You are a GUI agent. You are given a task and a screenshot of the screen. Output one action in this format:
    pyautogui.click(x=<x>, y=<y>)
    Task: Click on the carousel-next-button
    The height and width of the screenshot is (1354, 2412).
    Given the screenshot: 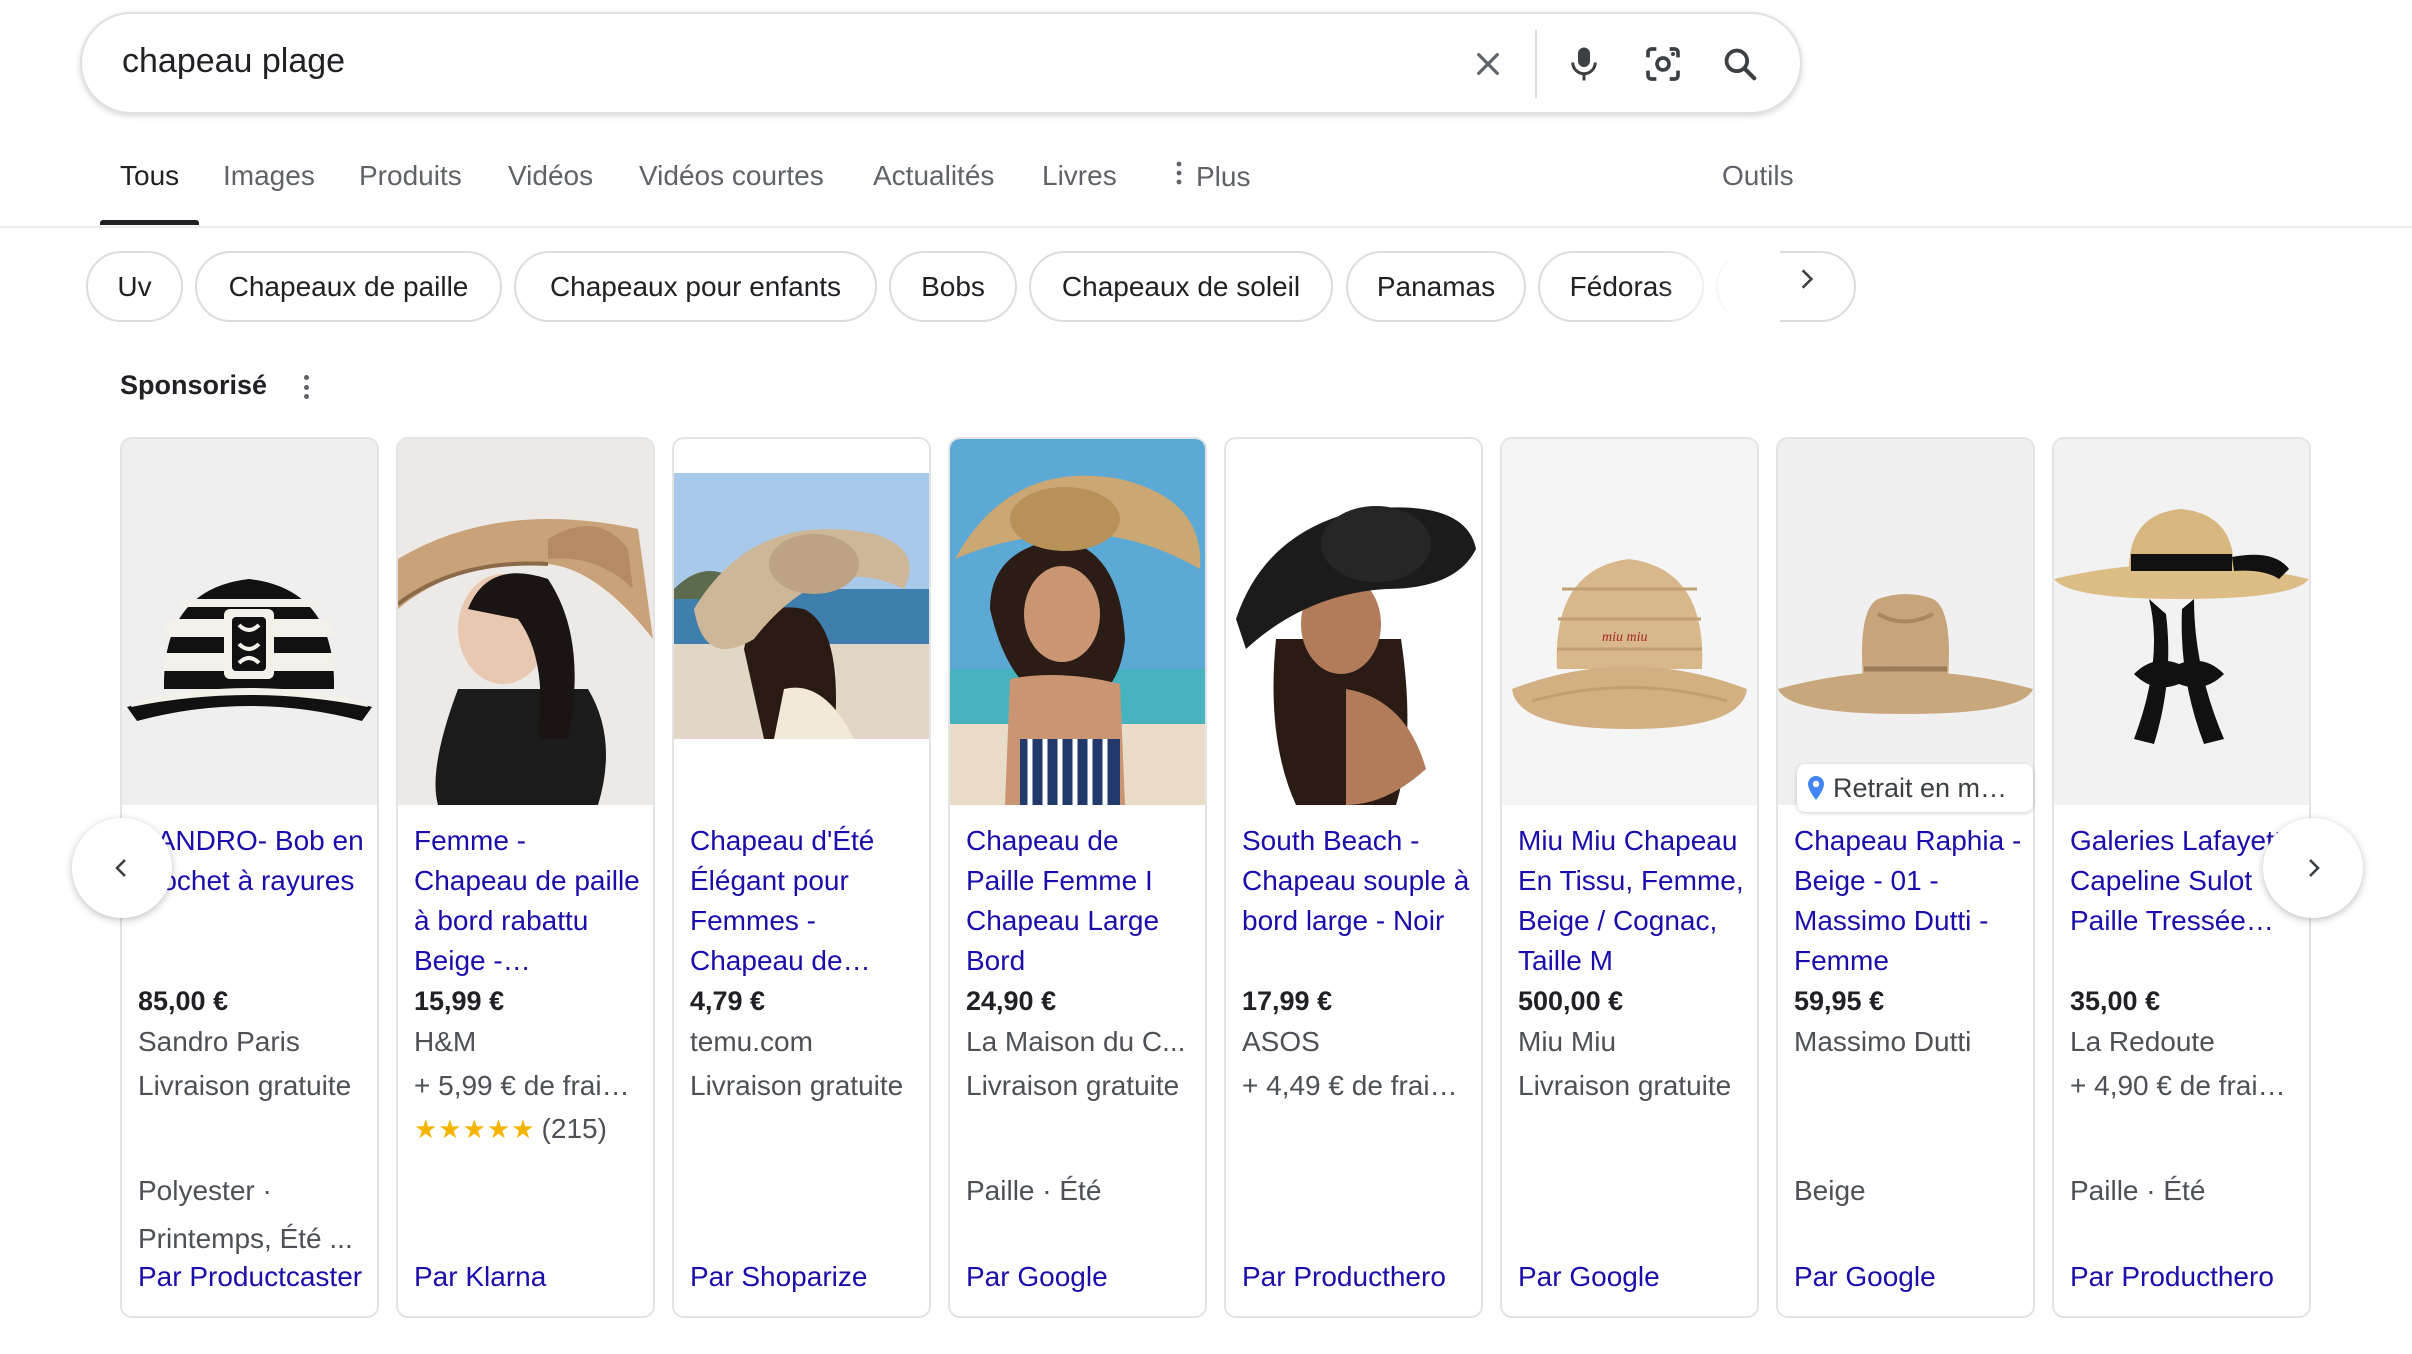 What is the action you would take?
    pyautogui.click(x=2313, y=868)
    